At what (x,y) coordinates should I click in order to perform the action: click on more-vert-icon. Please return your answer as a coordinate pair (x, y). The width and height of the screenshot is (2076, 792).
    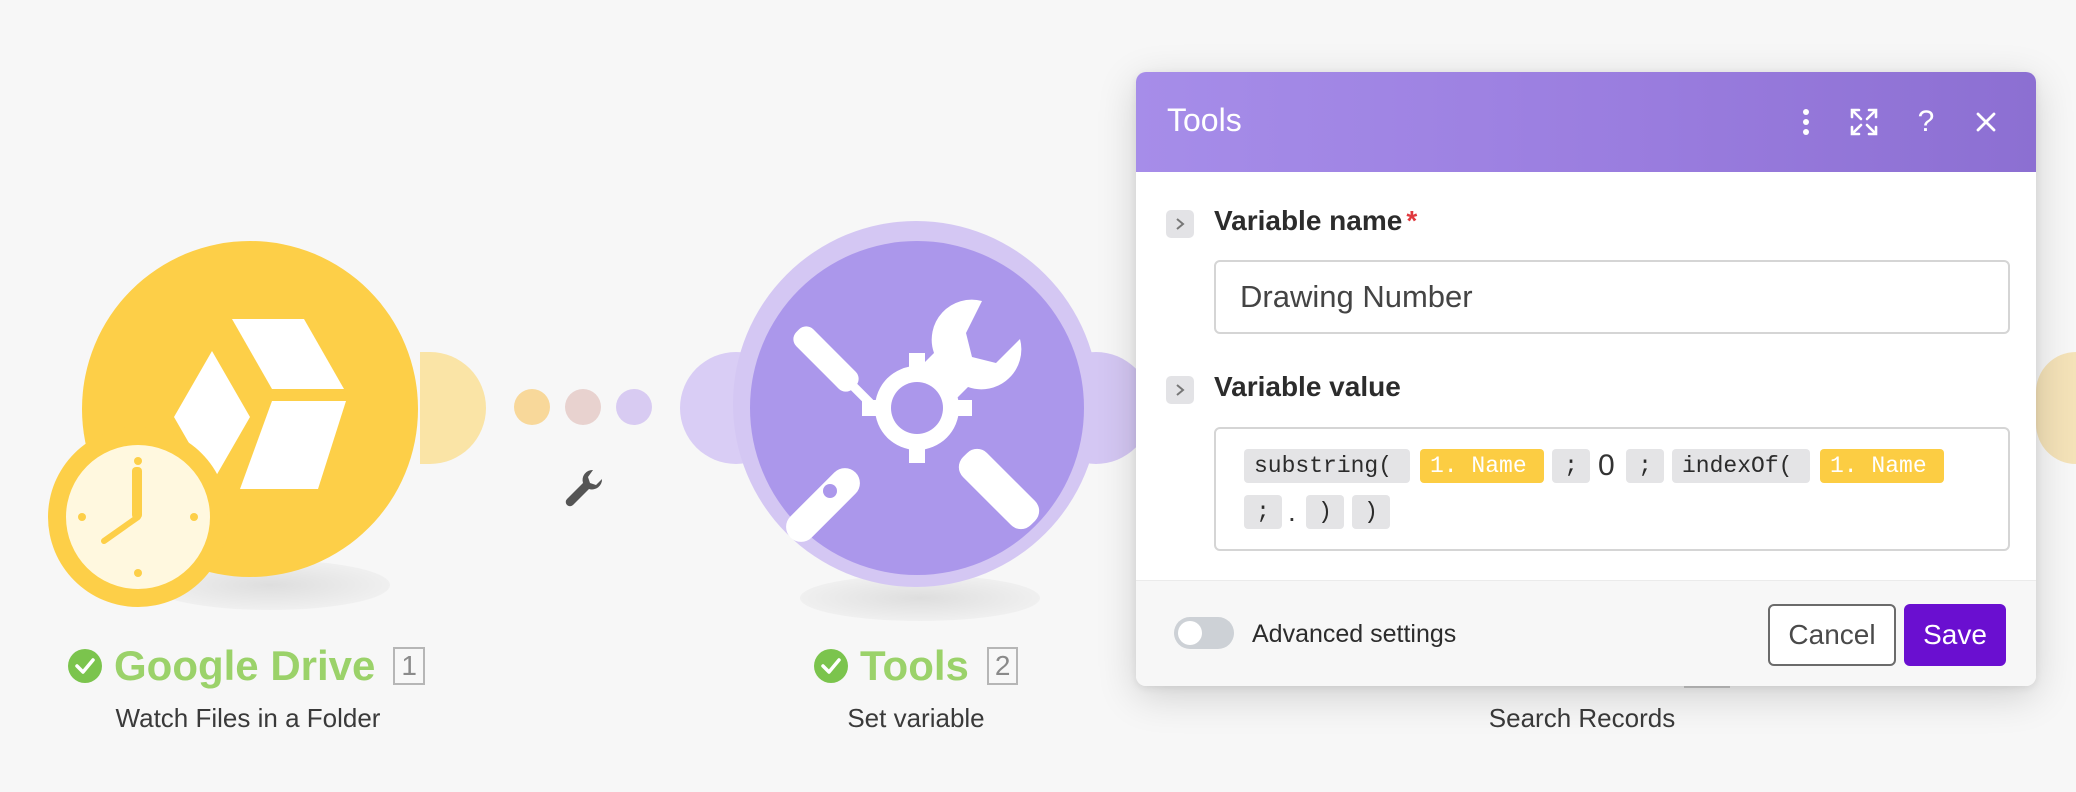
    Looking at the image, I should click on (1806, 122).